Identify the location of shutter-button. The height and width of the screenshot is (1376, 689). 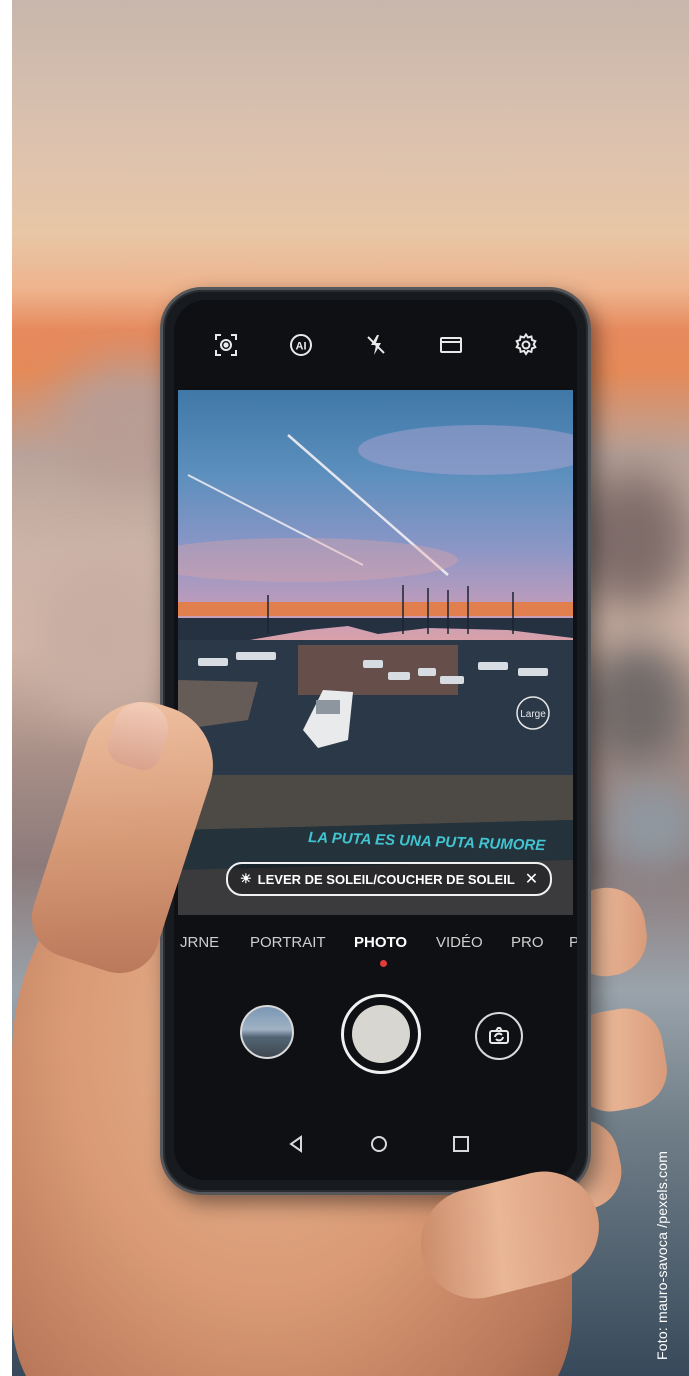
(381, 1034).